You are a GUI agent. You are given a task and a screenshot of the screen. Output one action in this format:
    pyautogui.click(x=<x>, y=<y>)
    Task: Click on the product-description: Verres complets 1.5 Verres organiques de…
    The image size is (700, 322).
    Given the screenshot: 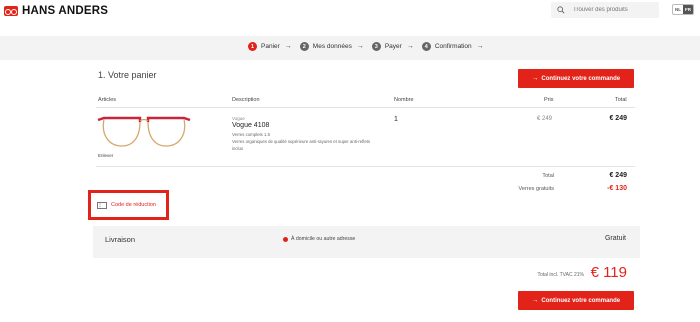 What is the action you would take?
    pyautogui.click(x=314, y=141)
    